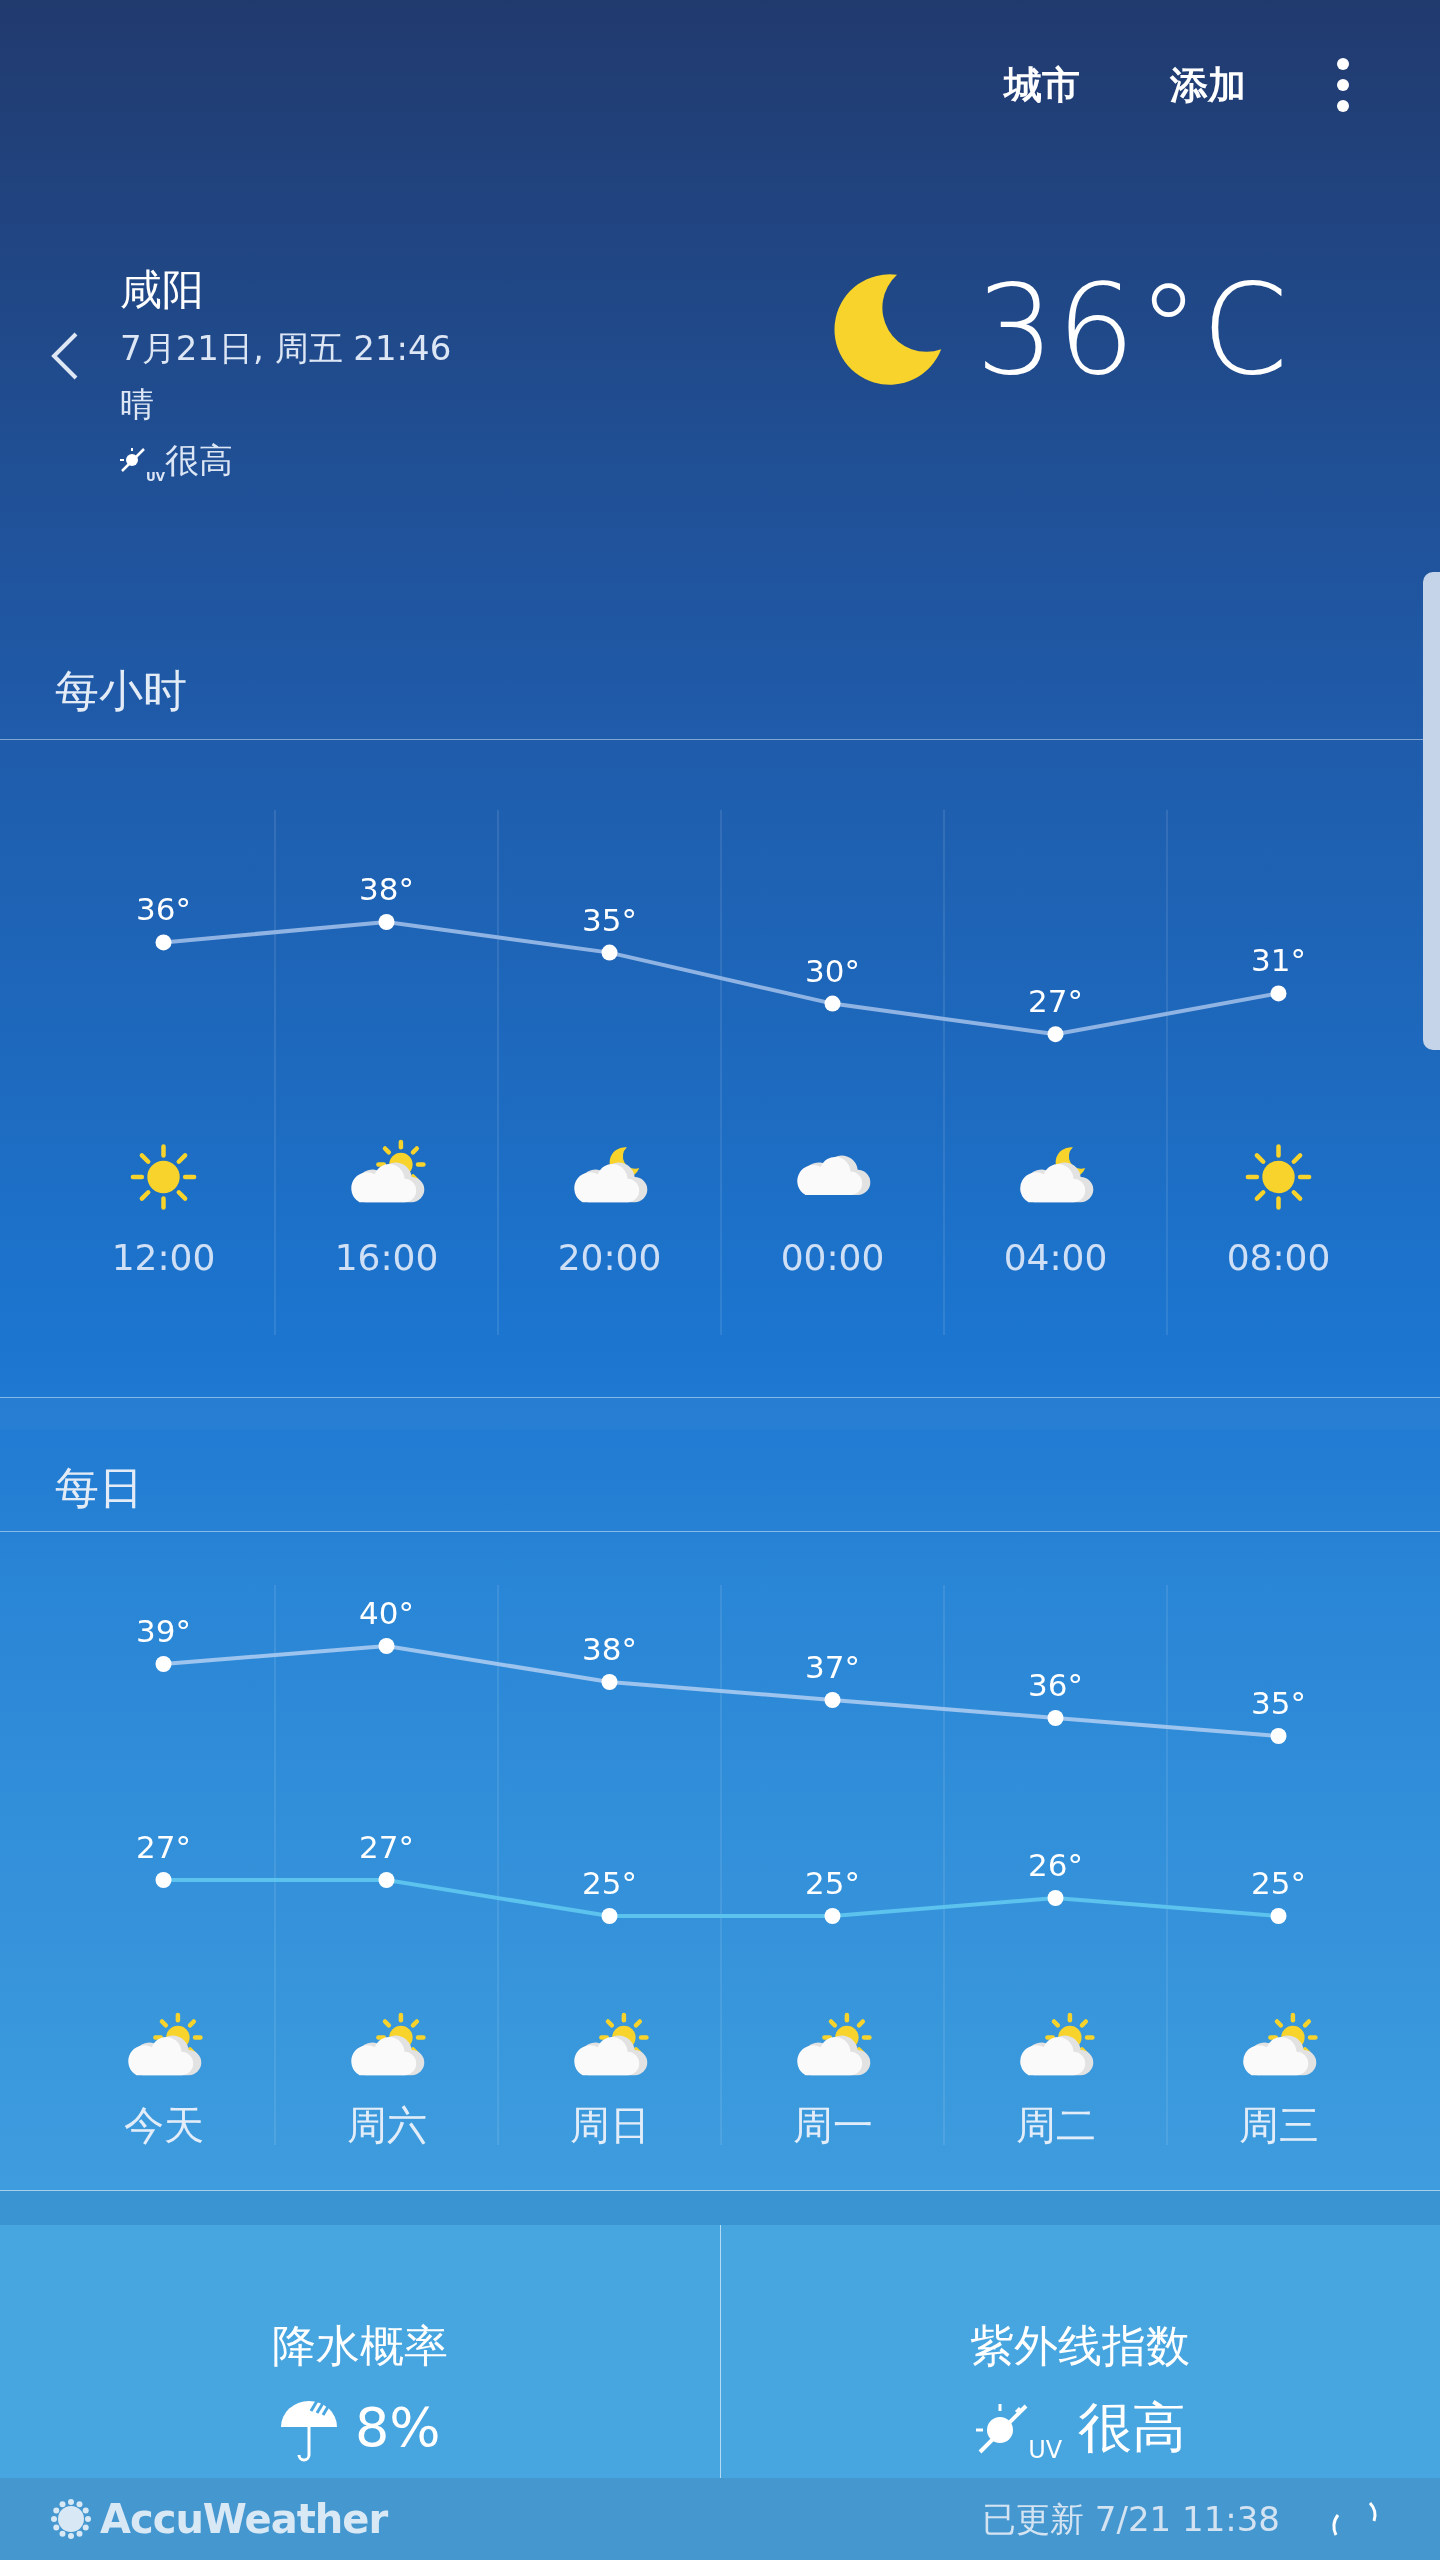  What do you see at coordinates (1431, 811) in the screenshot?
I see `edge-handle` at bounding box center [1431, 811].